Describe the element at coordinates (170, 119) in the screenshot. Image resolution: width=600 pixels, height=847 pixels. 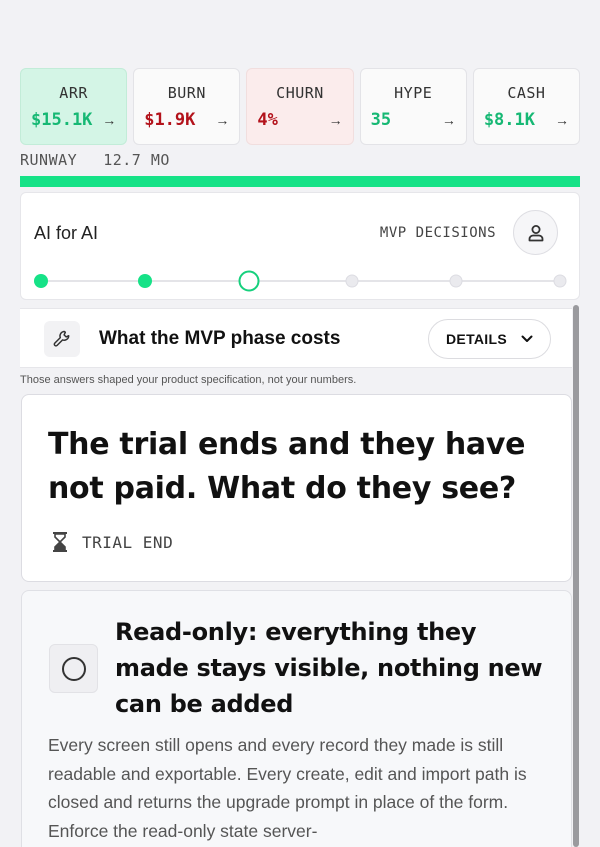
I see `stat-value: $1.9K` at that location.